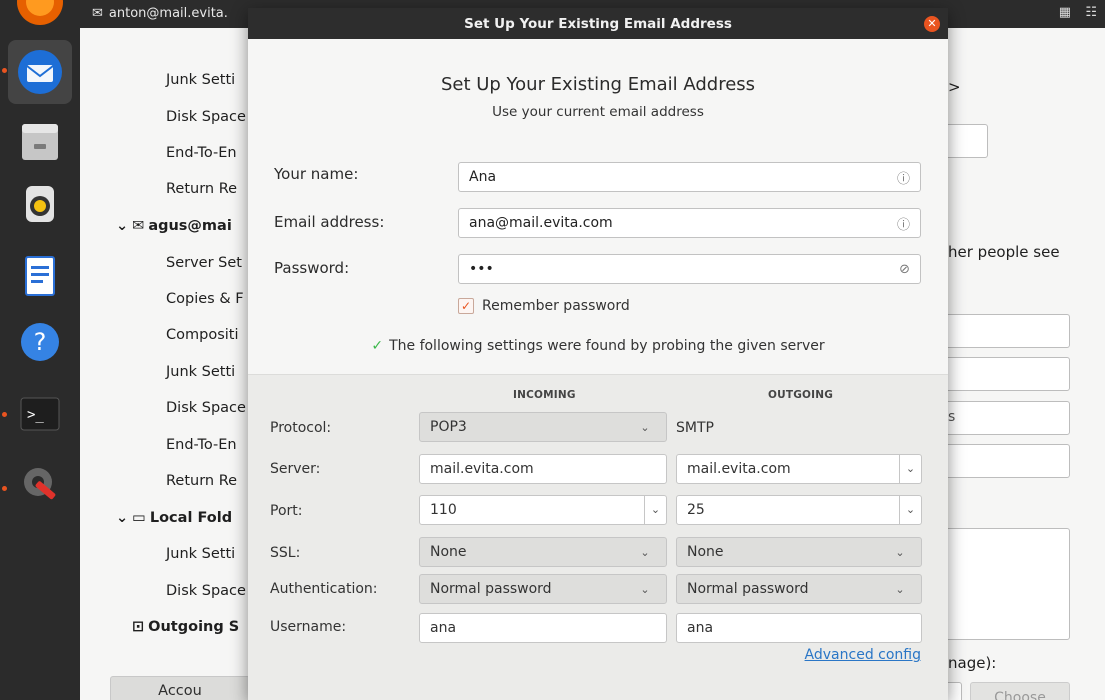  I want to click on account-tab: ✉ anton@mail.evita., so click(160, 13).